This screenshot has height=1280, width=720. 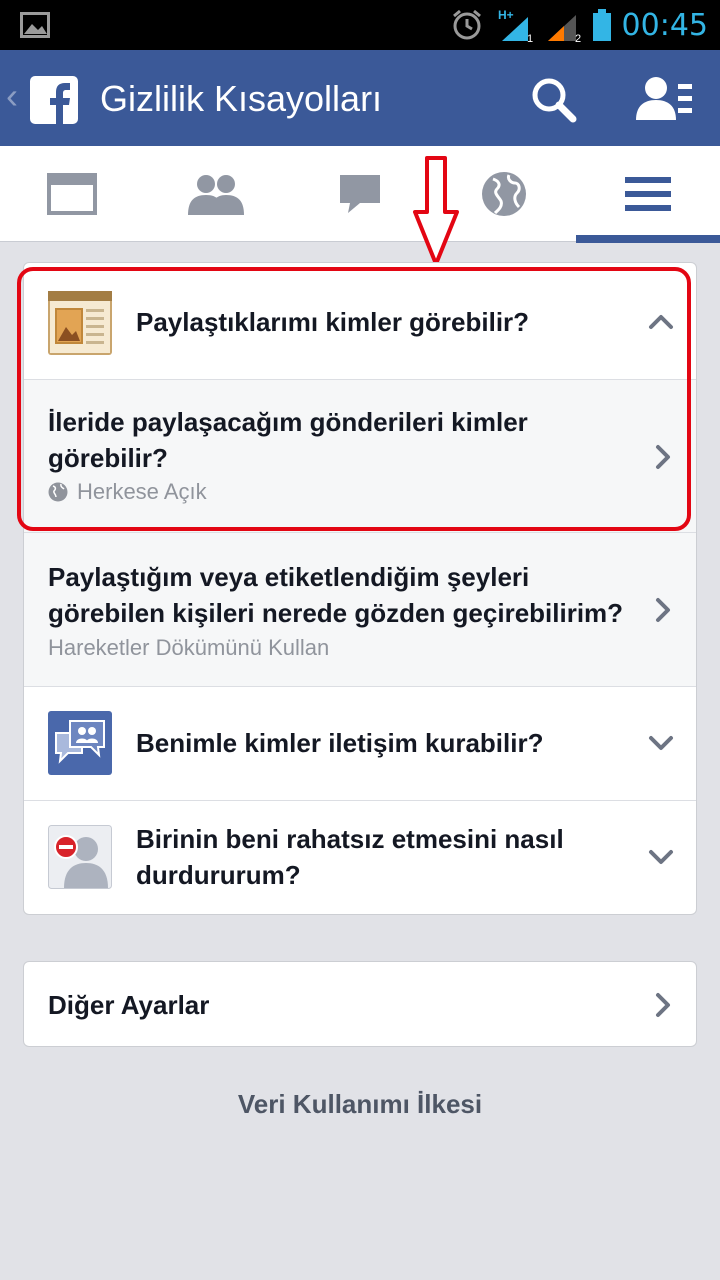 I want to click on app-header: ‹ Gizlilik Kısayolları, so click(x=360, y=98).